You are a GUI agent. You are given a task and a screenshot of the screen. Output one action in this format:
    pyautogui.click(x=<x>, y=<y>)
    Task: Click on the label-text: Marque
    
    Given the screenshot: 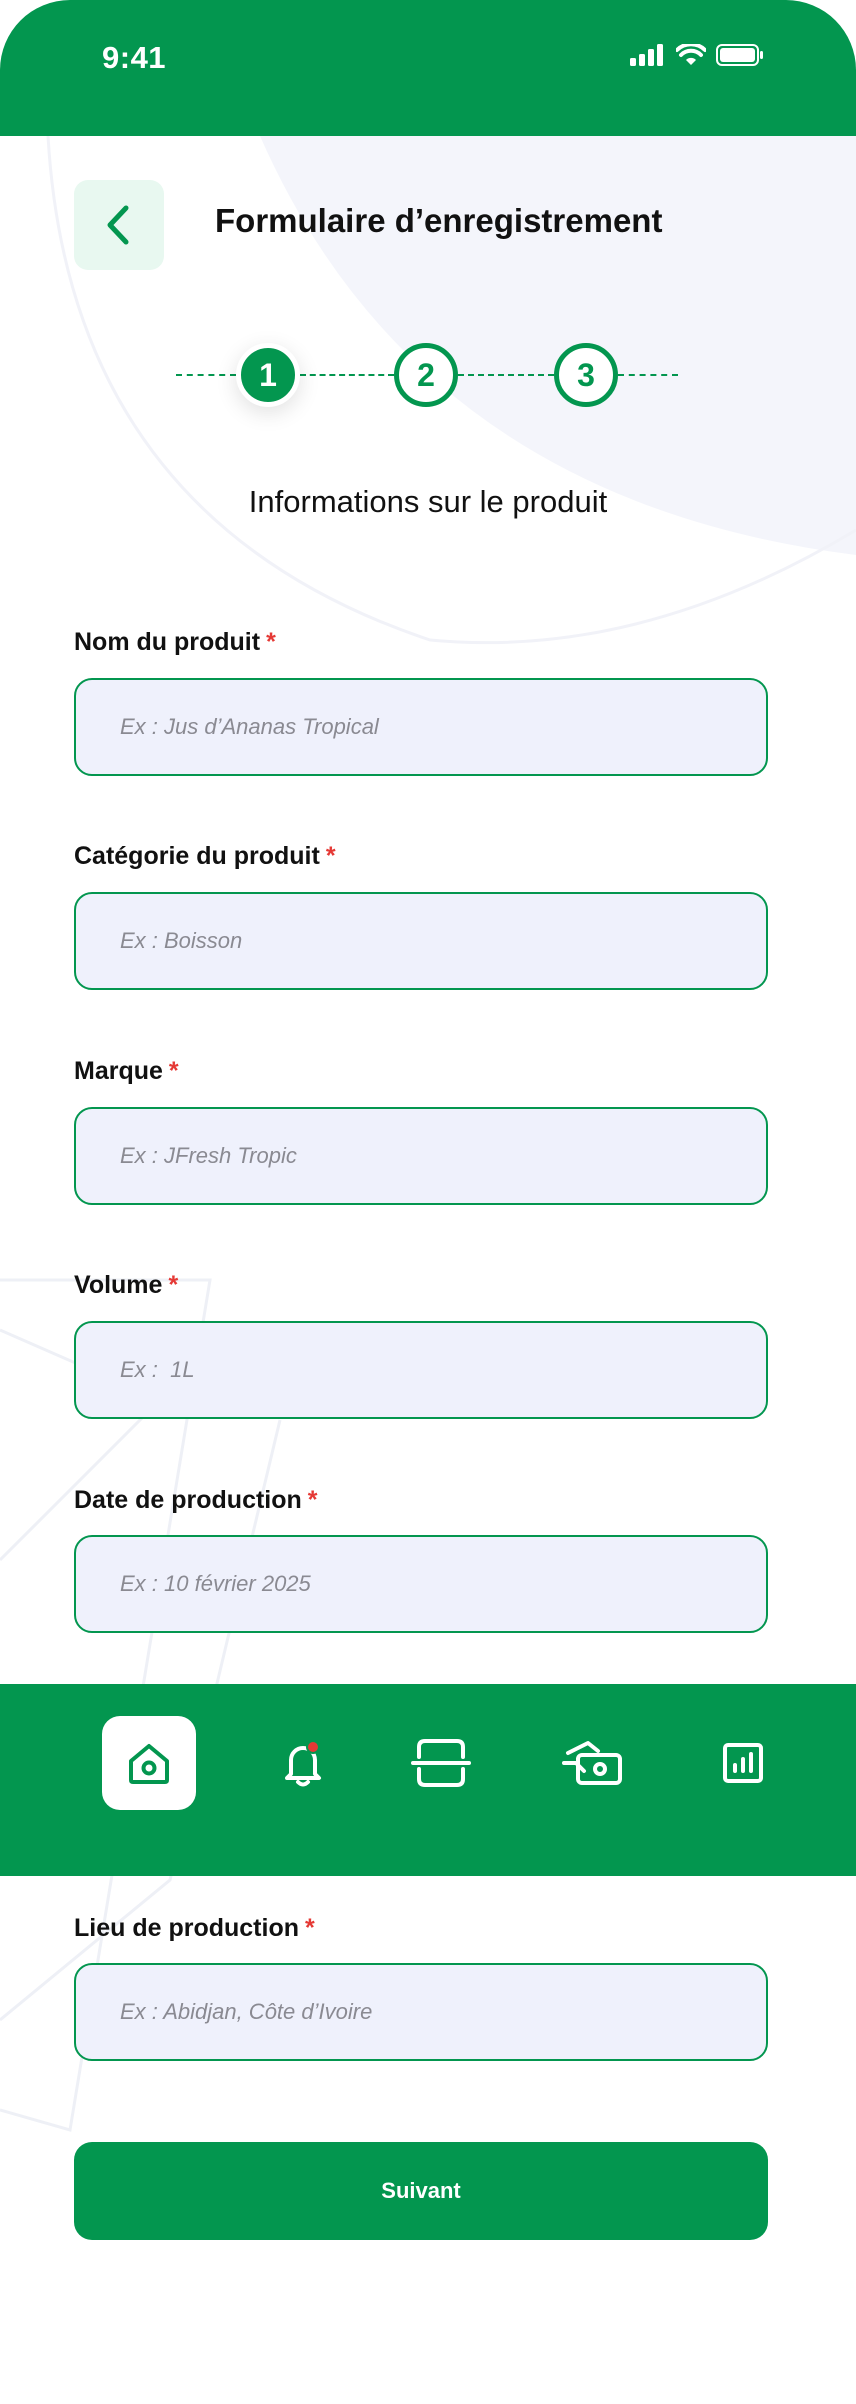 What is the action you would take?
    pyautogui.click(x=118, y=1071)
    